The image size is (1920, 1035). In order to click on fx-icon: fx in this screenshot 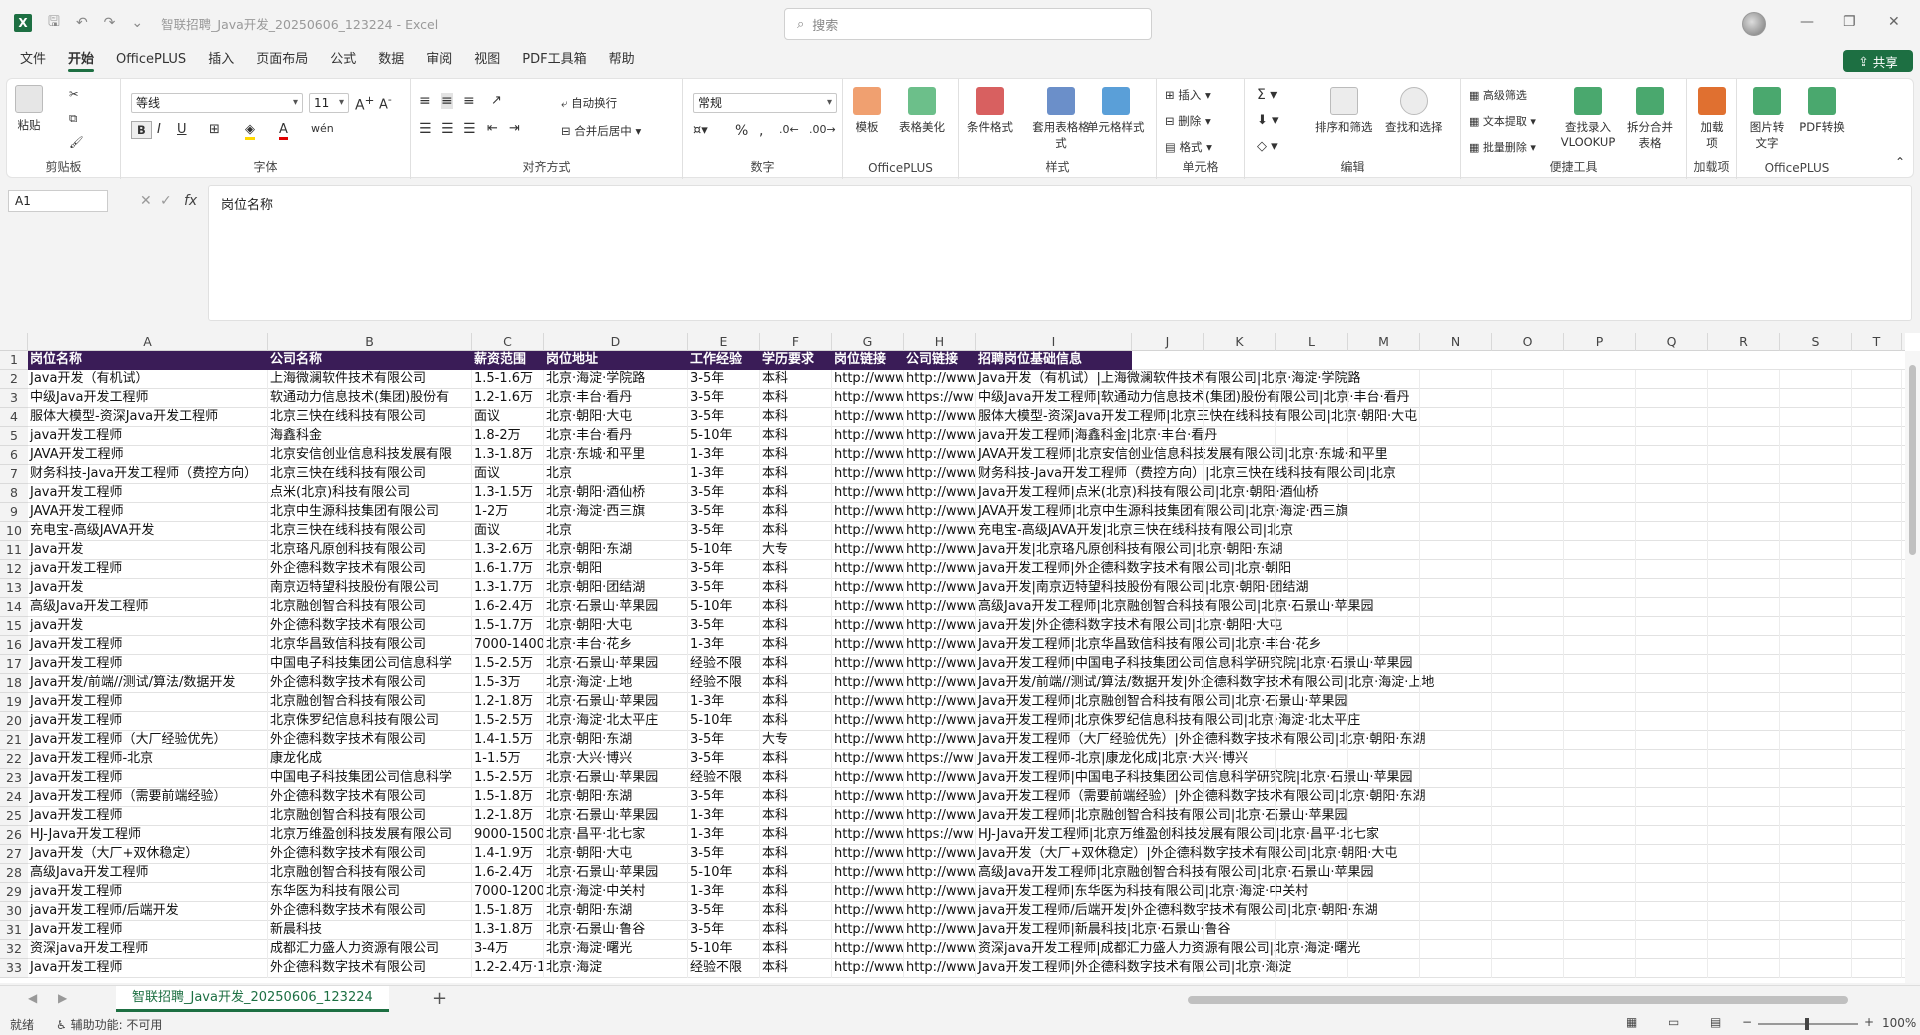, I will do `click(190, 201)`.